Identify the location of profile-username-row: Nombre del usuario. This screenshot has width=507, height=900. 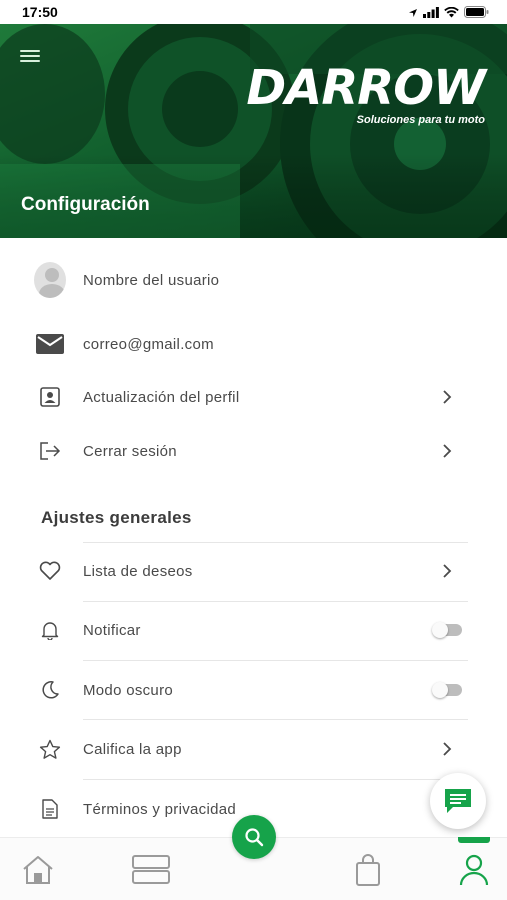
(253, 280).